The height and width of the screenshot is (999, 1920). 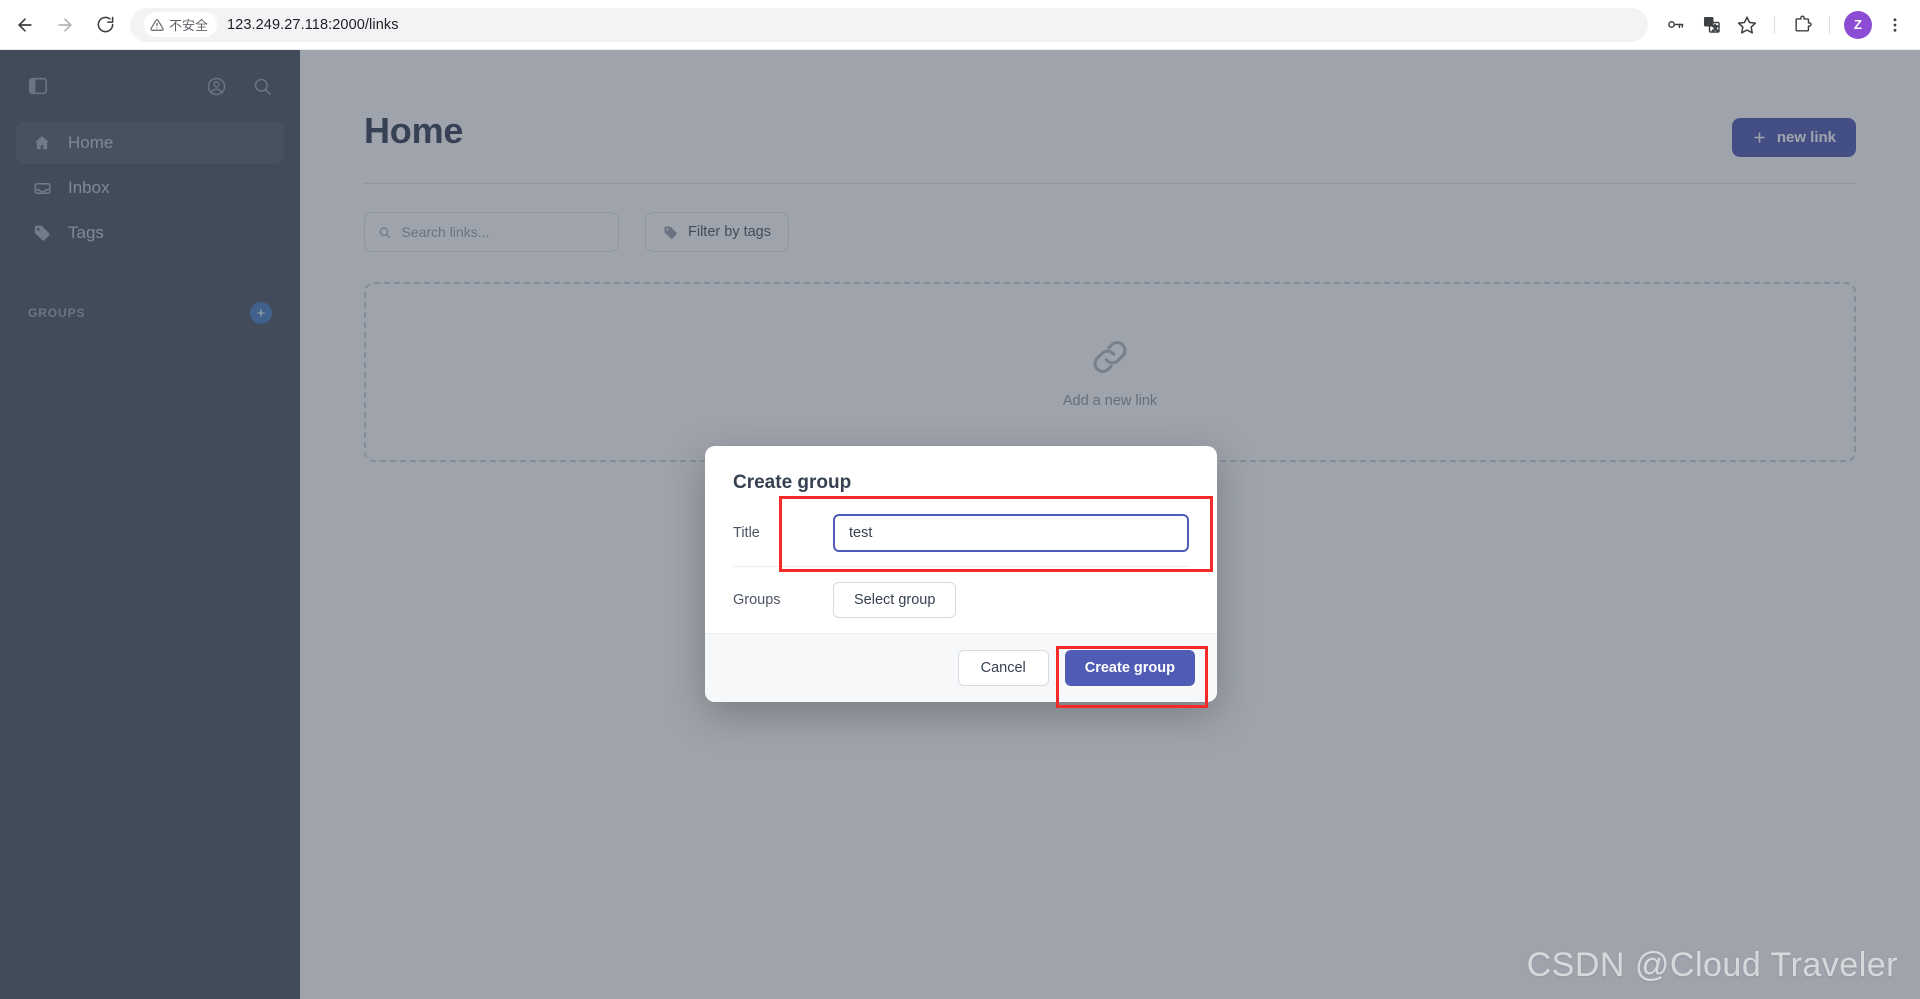 I want to click on url-text: 123.249.27.118:2000/links, so click(x=313, y=24).